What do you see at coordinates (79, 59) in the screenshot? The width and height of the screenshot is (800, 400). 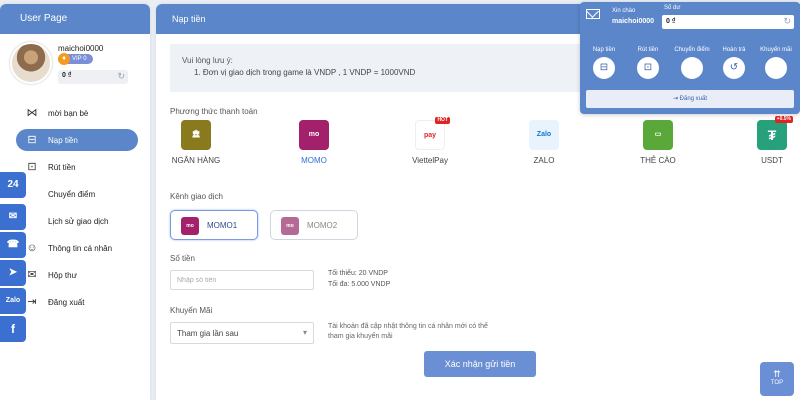 I see `vip-label: VIP 0` at bounding box center [79, 59].